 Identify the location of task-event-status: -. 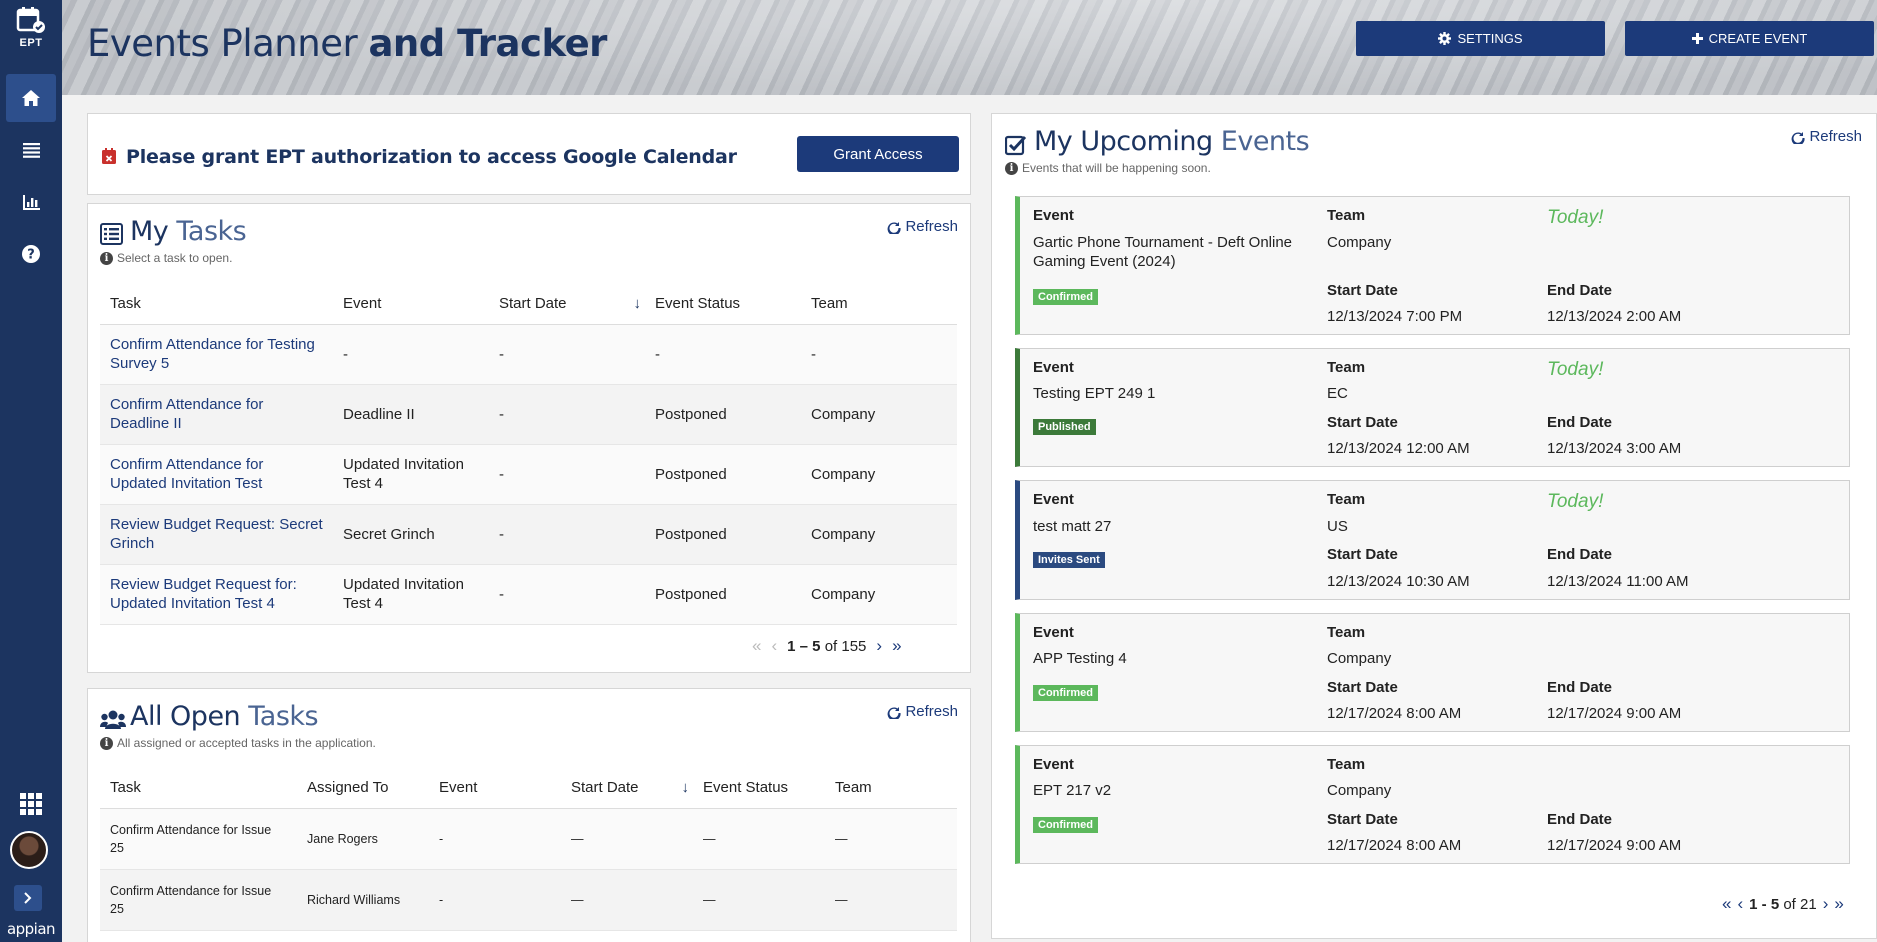
(723, 354).